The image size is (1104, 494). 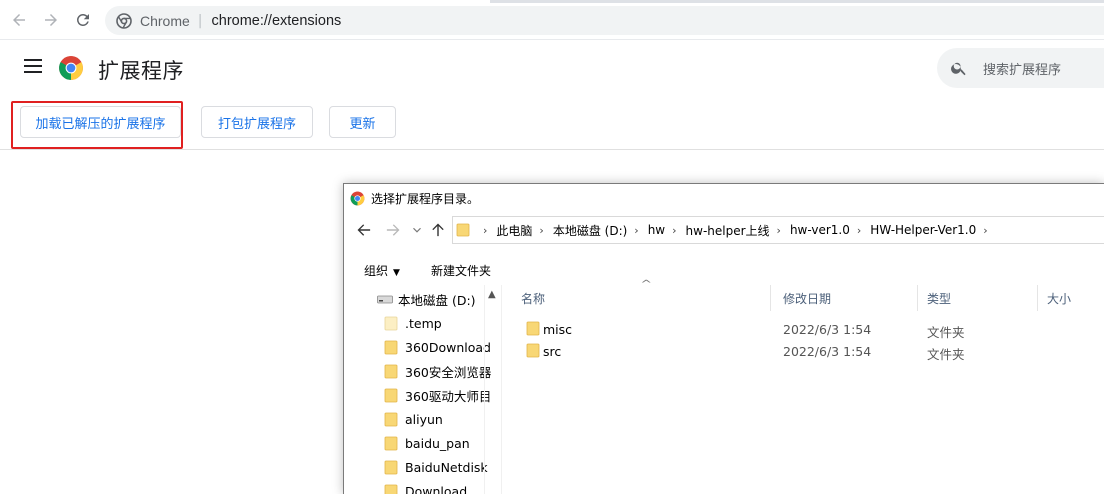 I want to click on dialog-back-button, so click(x=364, y=230).